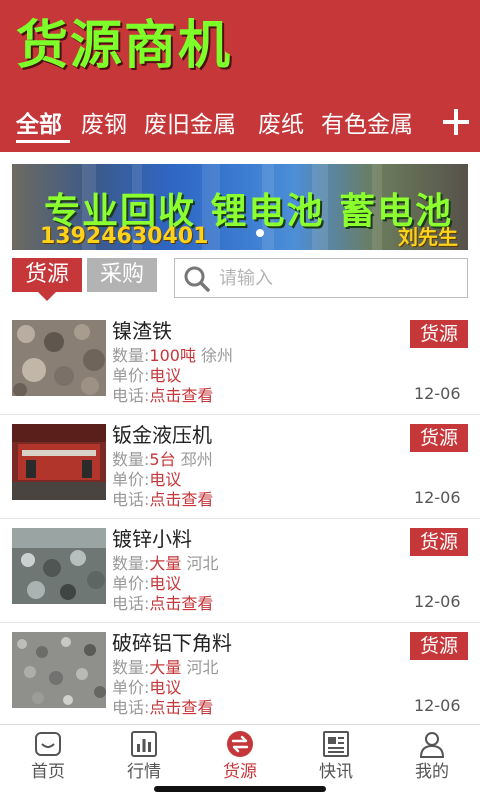  Describe the element at coordinates (240, 207) in the screenshot. I see `promo-banner: 专业回收 锂电池 蓄电池 13924630401 刘先生` at that location.